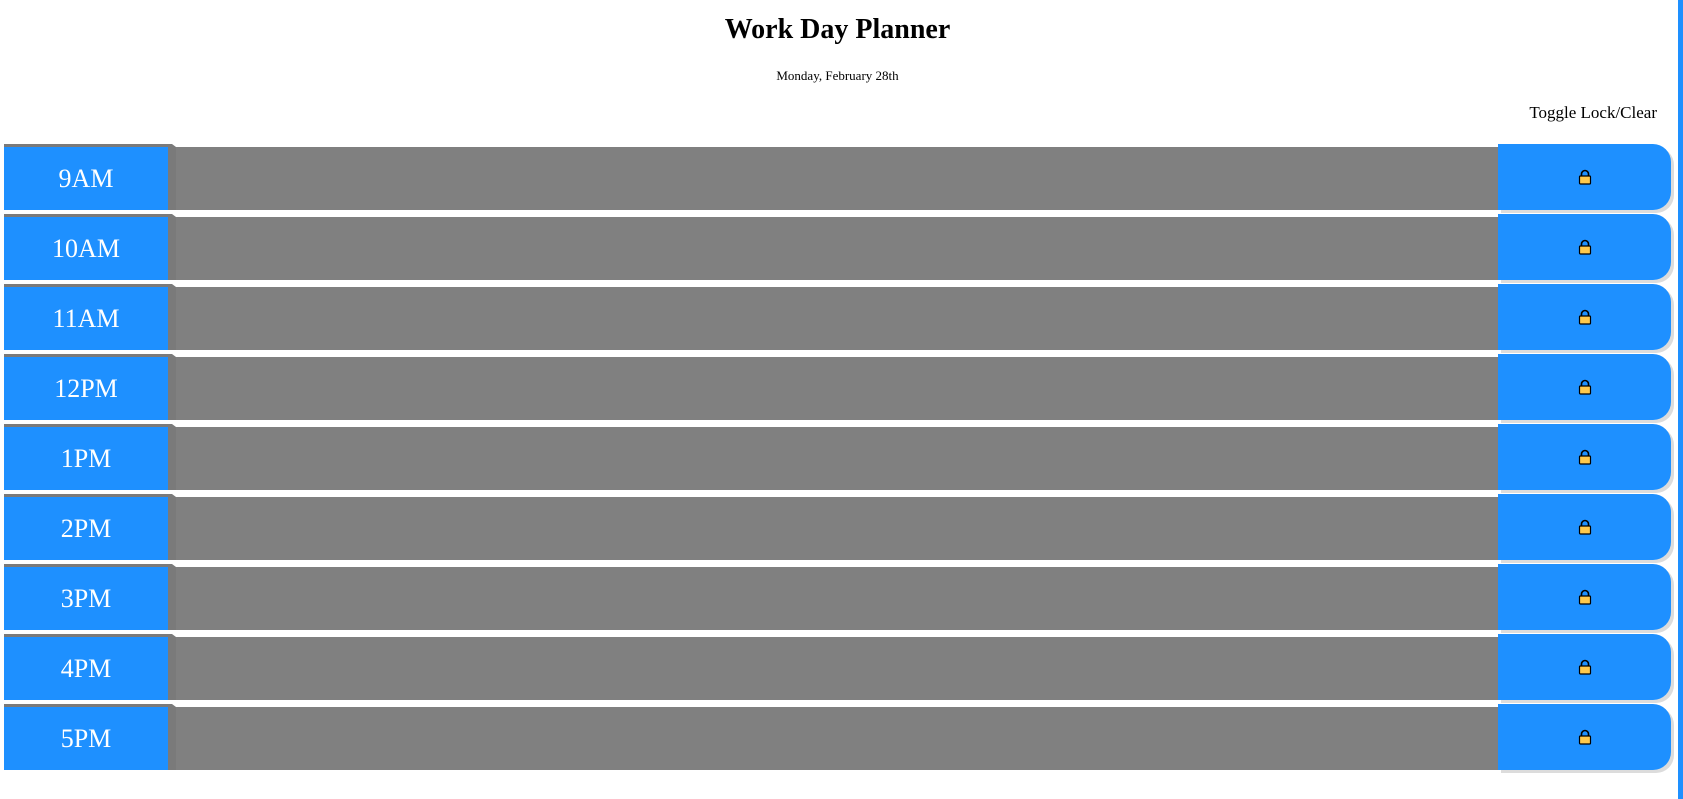 The image size is (1683, 799). I want to click on window-edge-strip, so click(1680, 399).